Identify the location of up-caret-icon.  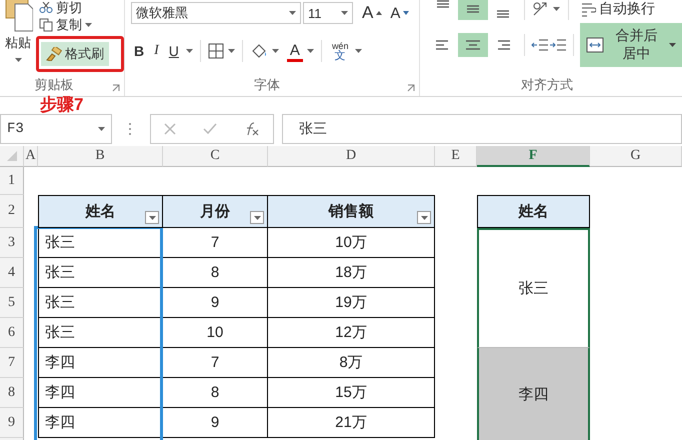
(379, 13).